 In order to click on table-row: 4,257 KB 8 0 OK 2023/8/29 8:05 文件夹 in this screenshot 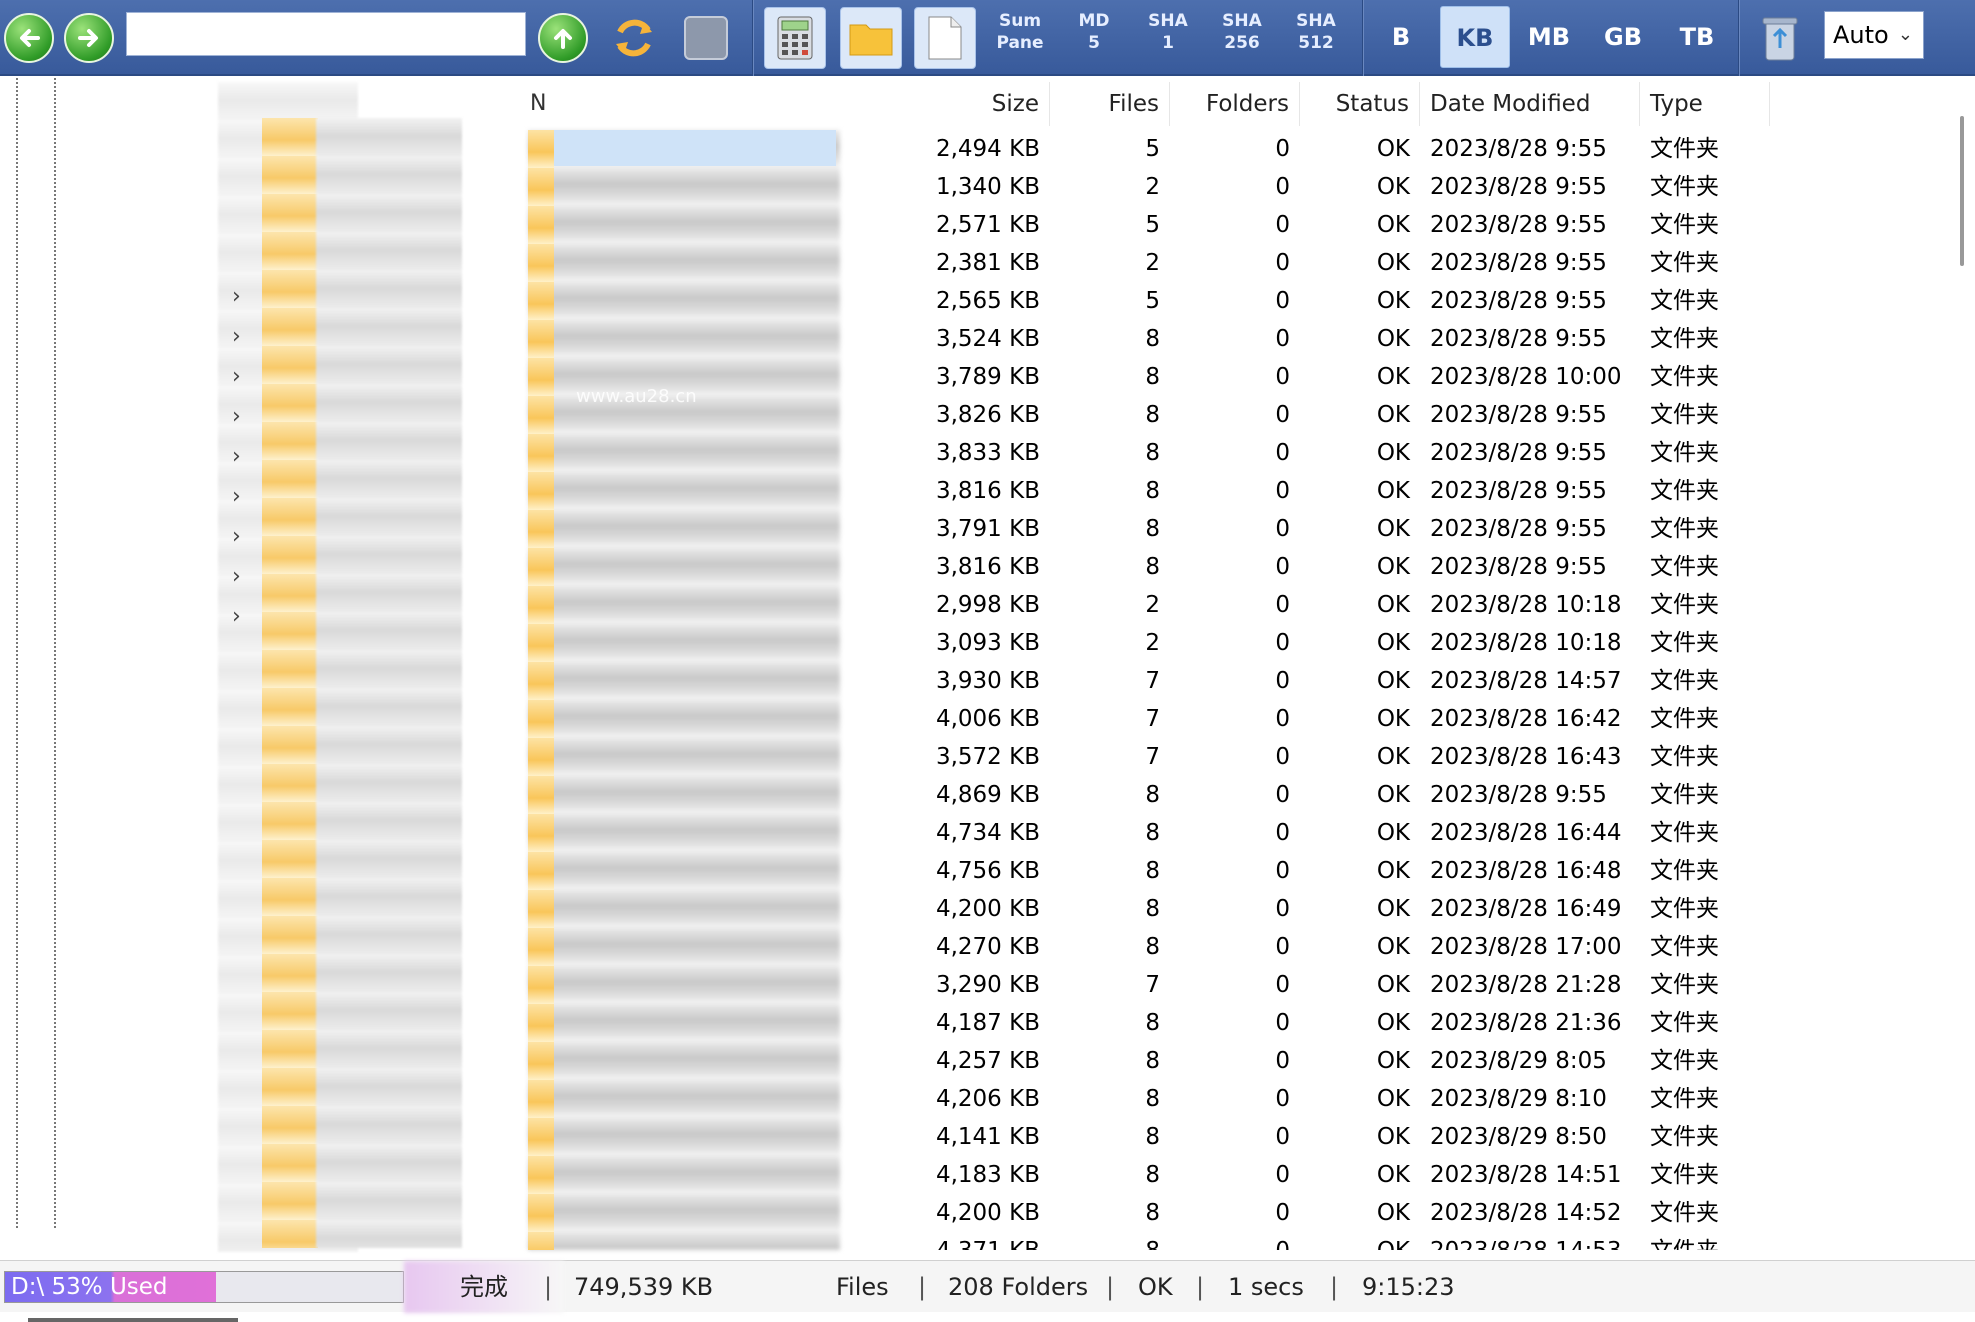, I will do `click(1305, 1061)`.